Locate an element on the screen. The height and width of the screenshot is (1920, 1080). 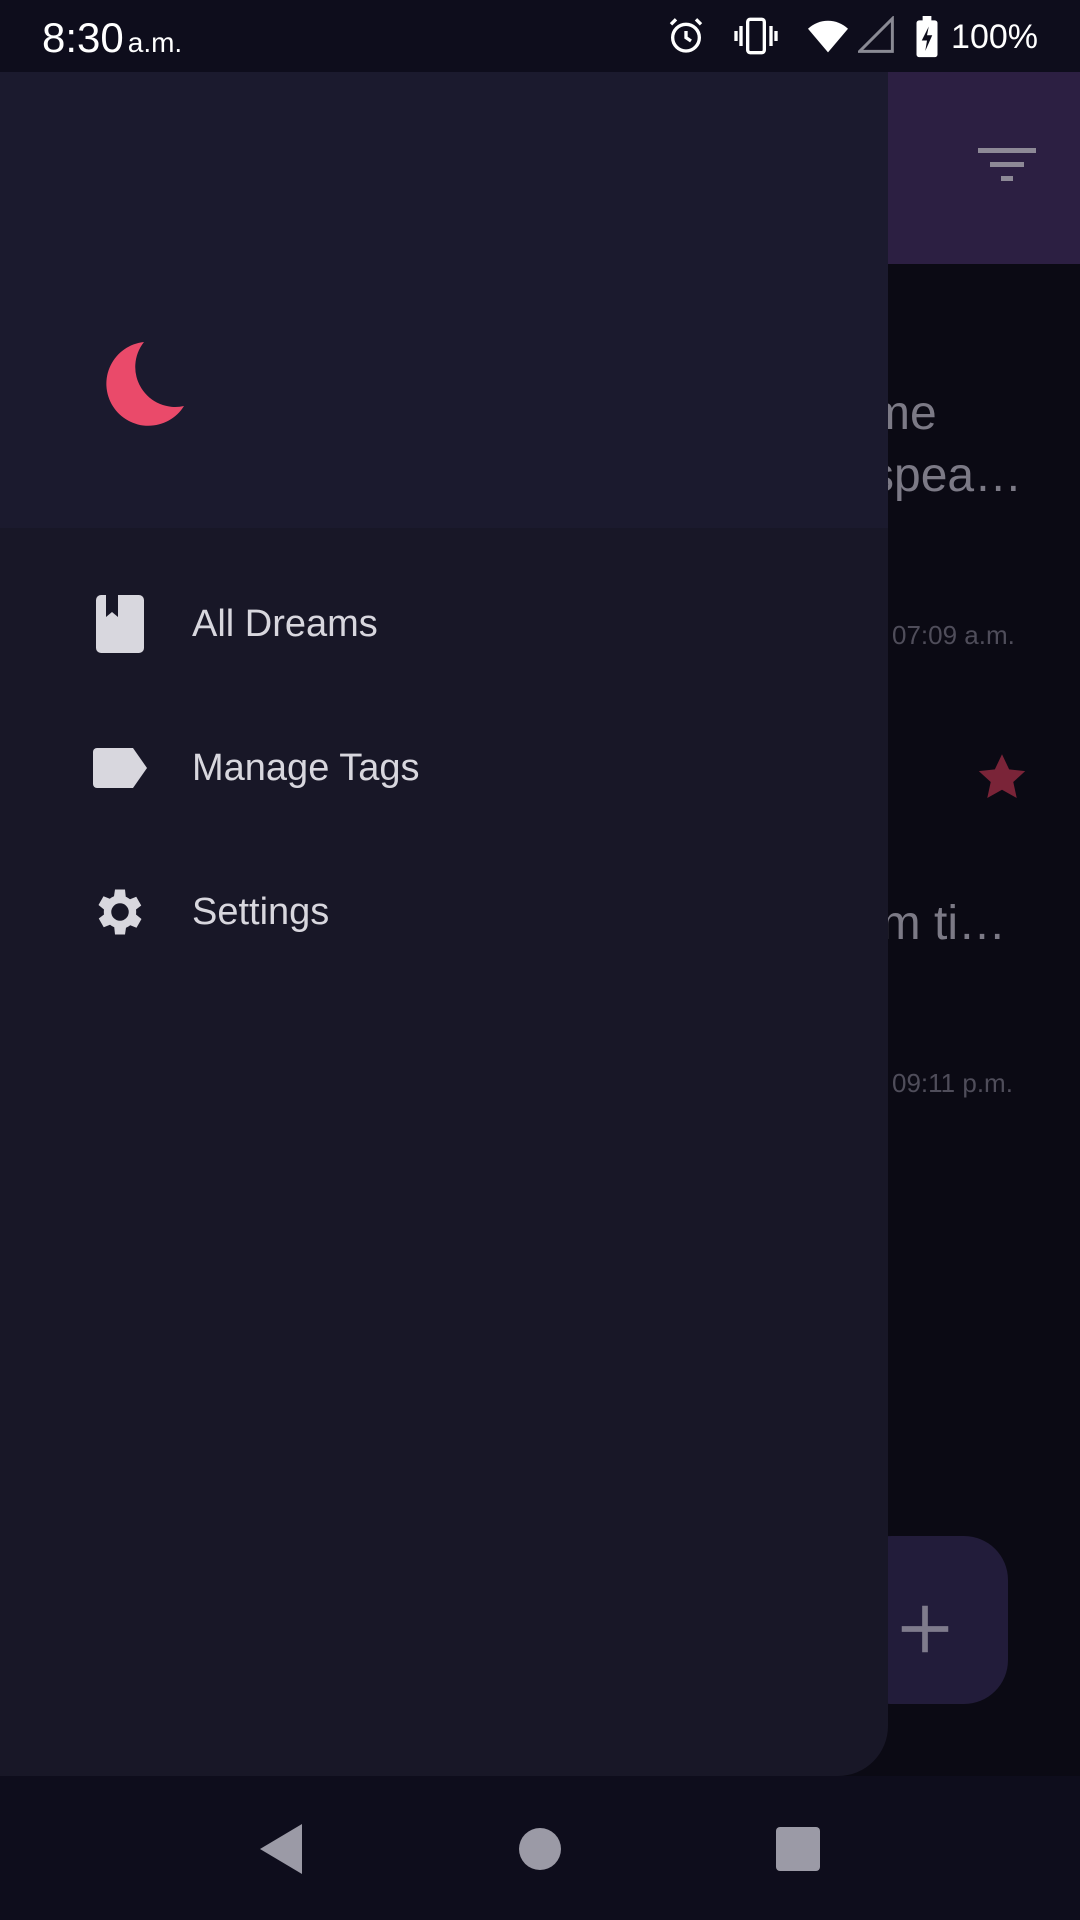
plus-icon is located at coordinates (925, 1629).